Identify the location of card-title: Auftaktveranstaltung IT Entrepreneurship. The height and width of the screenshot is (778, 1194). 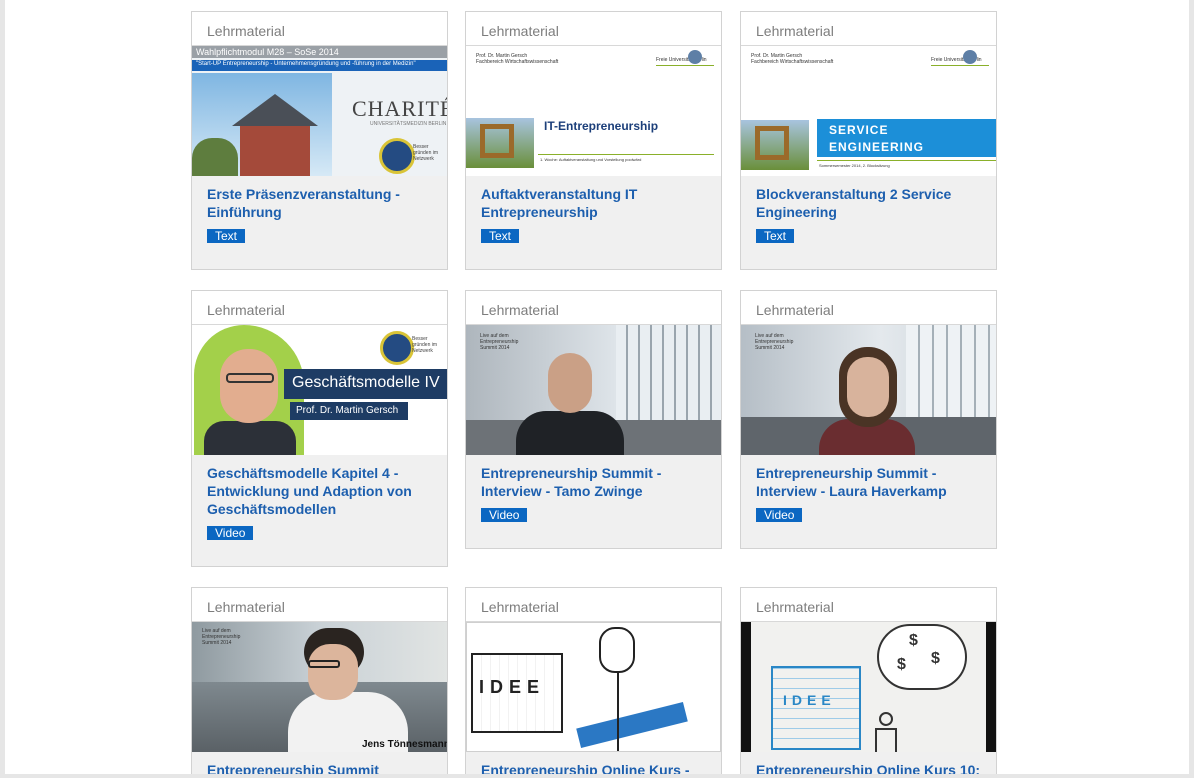
(594, 203).